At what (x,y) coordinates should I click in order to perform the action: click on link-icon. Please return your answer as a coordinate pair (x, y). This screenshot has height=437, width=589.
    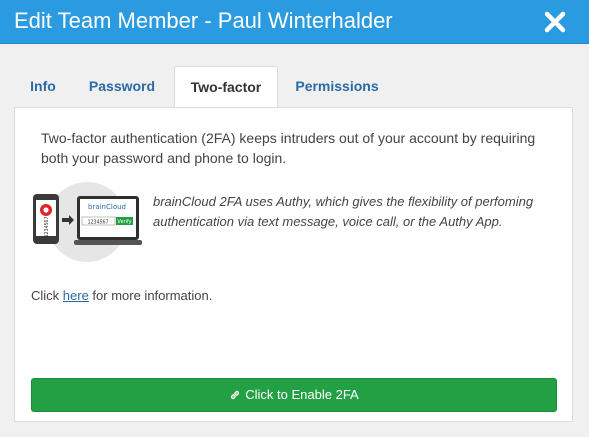
    Looking at the image, I should click on (235, 395).